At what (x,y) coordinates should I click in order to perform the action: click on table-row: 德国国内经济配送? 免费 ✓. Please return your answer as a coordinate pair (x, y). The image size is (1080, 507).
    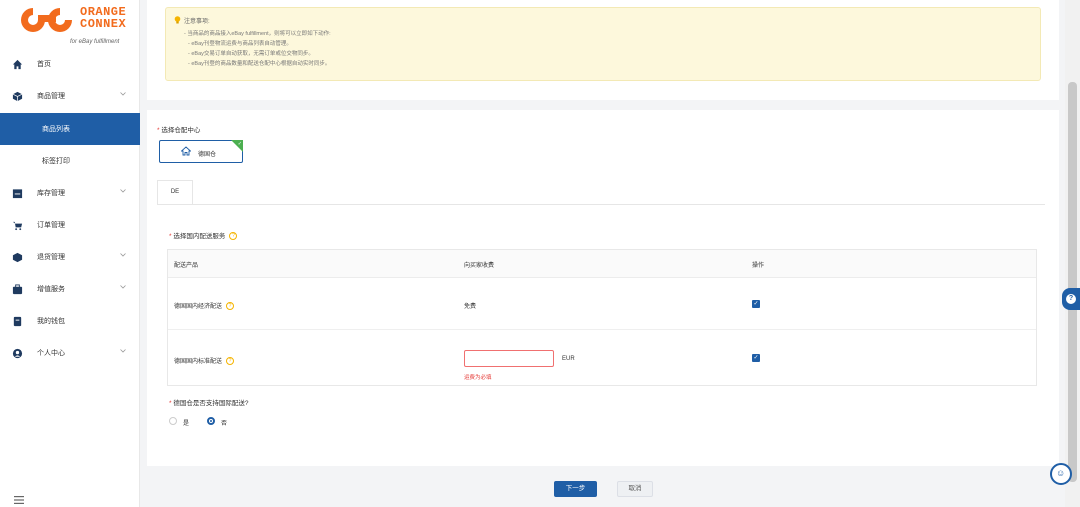
    Looking at the image, I should click on (602, 304).